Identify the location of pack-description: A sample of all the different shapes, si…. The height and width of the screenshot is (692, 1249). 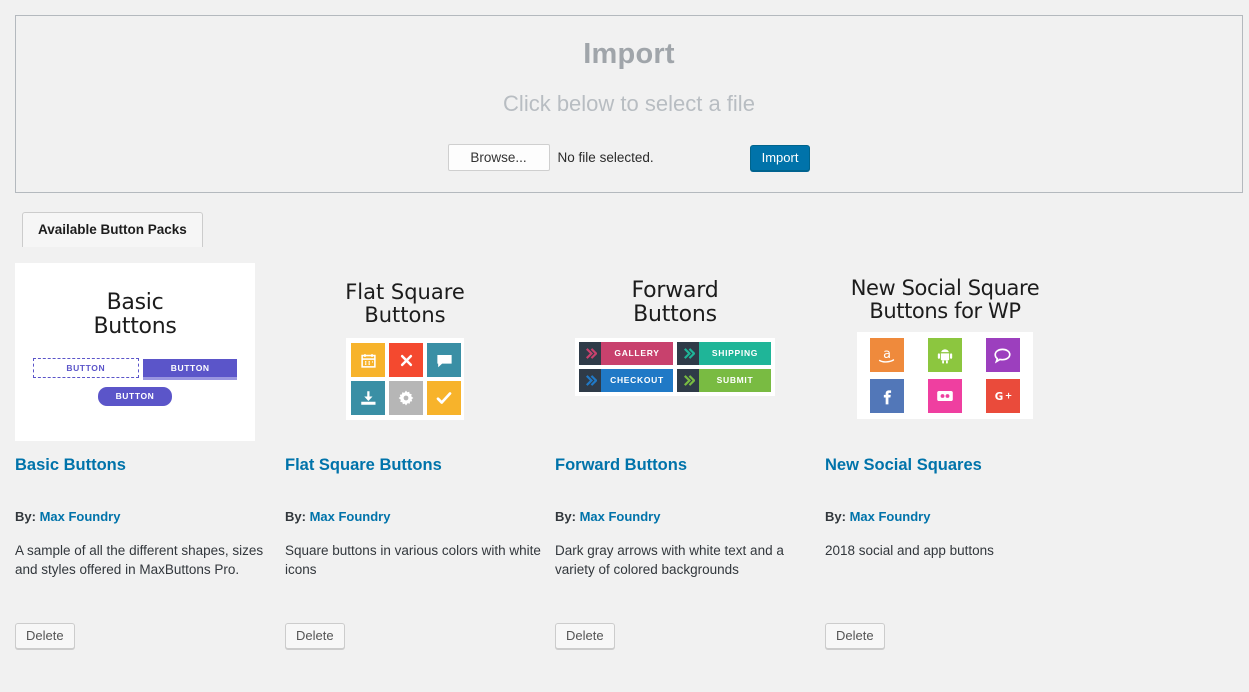
(139, 560).